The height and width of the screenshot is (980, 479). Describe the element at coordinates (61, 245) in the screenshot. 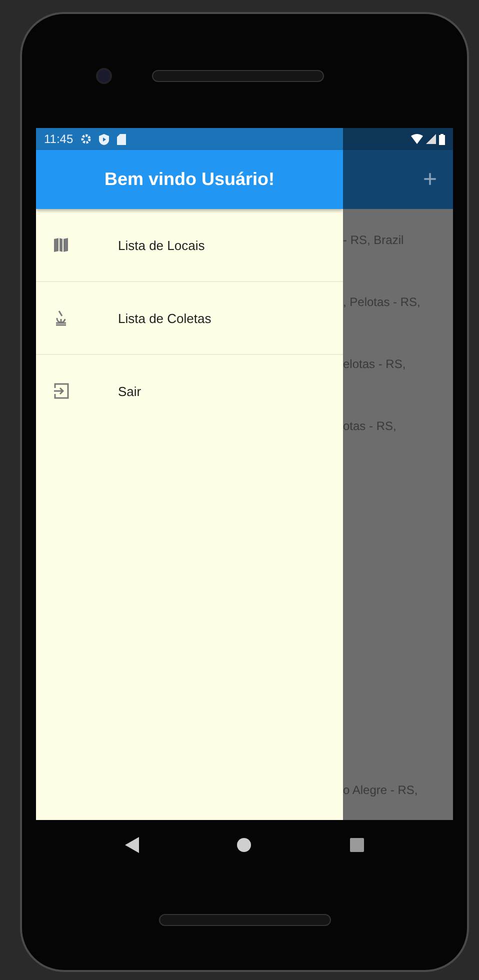

I see `map-icon` at that location.